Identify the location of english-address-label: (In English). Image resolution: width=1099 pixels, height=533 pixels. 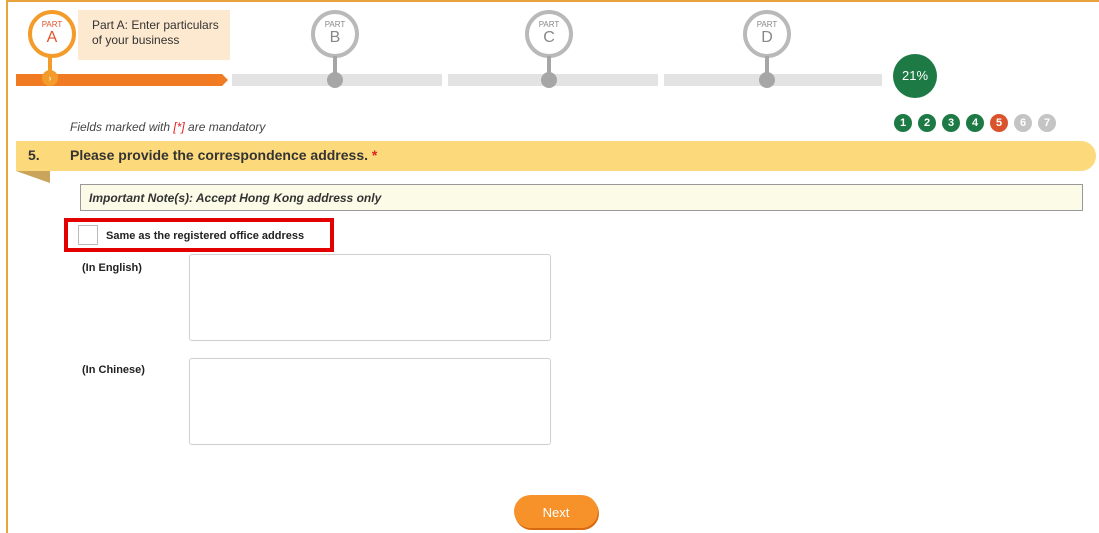
(112, 268).